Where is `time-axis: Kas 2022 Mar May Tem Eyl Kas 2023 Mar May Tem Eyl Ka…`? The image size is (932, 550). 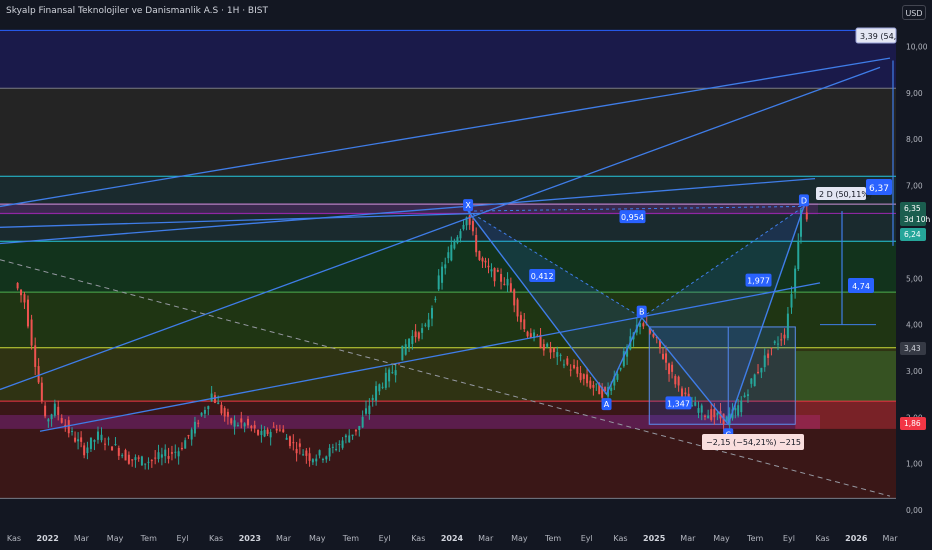 time-axis: Kas 2022 Mar May Tem Eyl Kas 2023 Mar May Tem Eyl Ka… is located at coordinates (452, 538).